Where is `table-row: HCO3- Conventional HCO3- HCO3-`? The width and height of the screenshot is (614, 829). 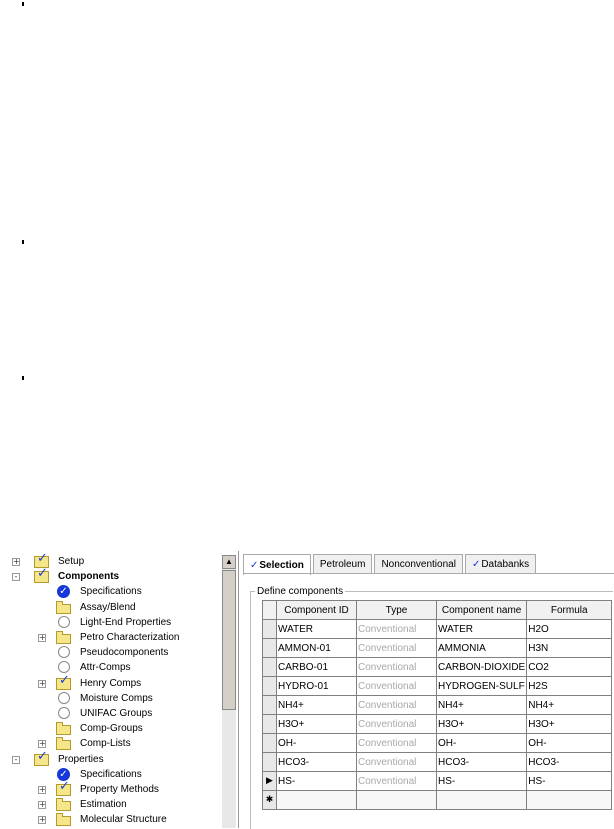 table-row: HCO3- Conventional HCO3- HCO3- is located at coordinates (437, 762).